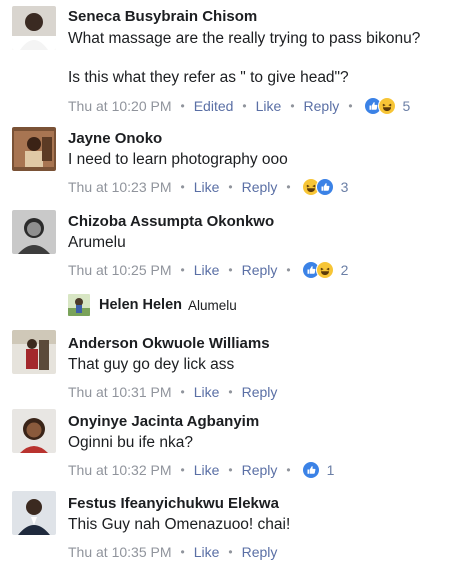 The height and width of the screenshot is (565, 471). What do you see at coordinates (120, 187) in the screenshot?
I see `comment-timestamp: Thu at 10:23 PM` at bounding box center [120, 187].